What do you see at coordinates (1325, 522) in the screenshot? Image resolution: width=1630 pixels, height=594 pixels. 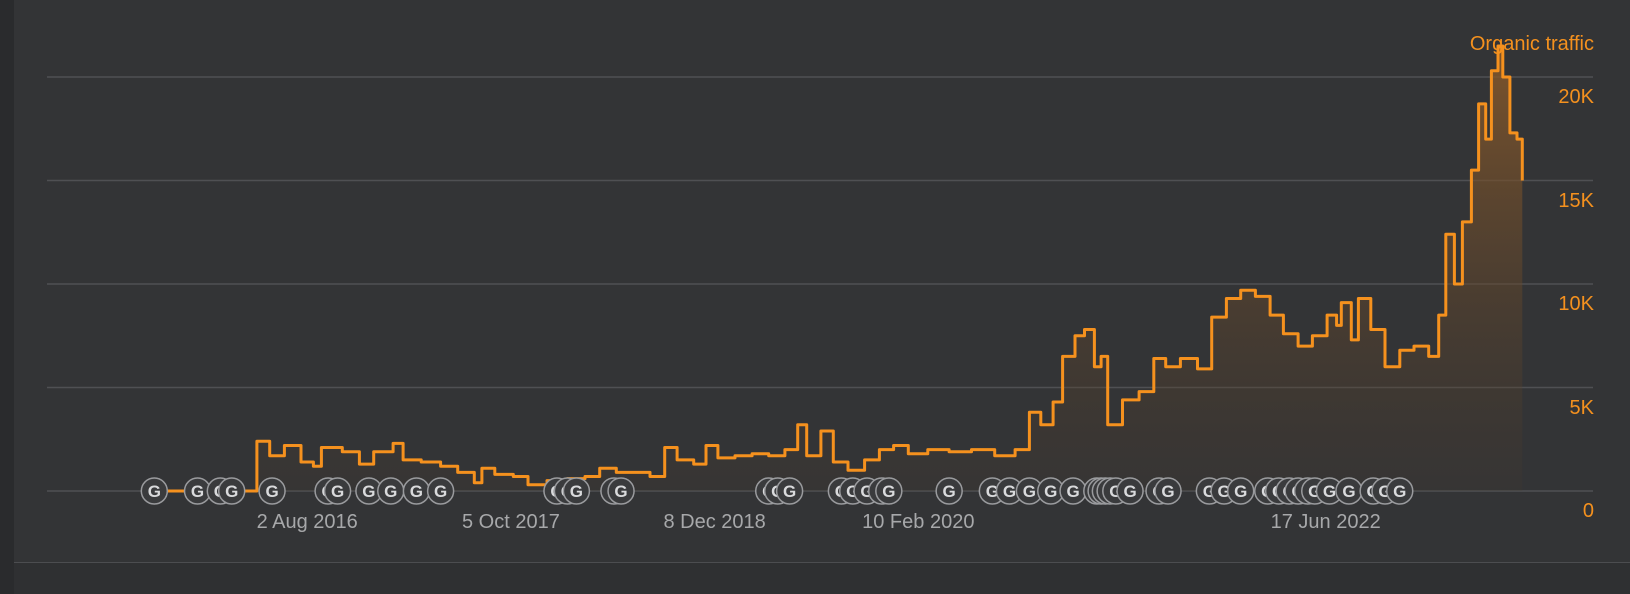 I see `x-tick-label: 17 Jun 2022` at bounding box center [1325, 522].